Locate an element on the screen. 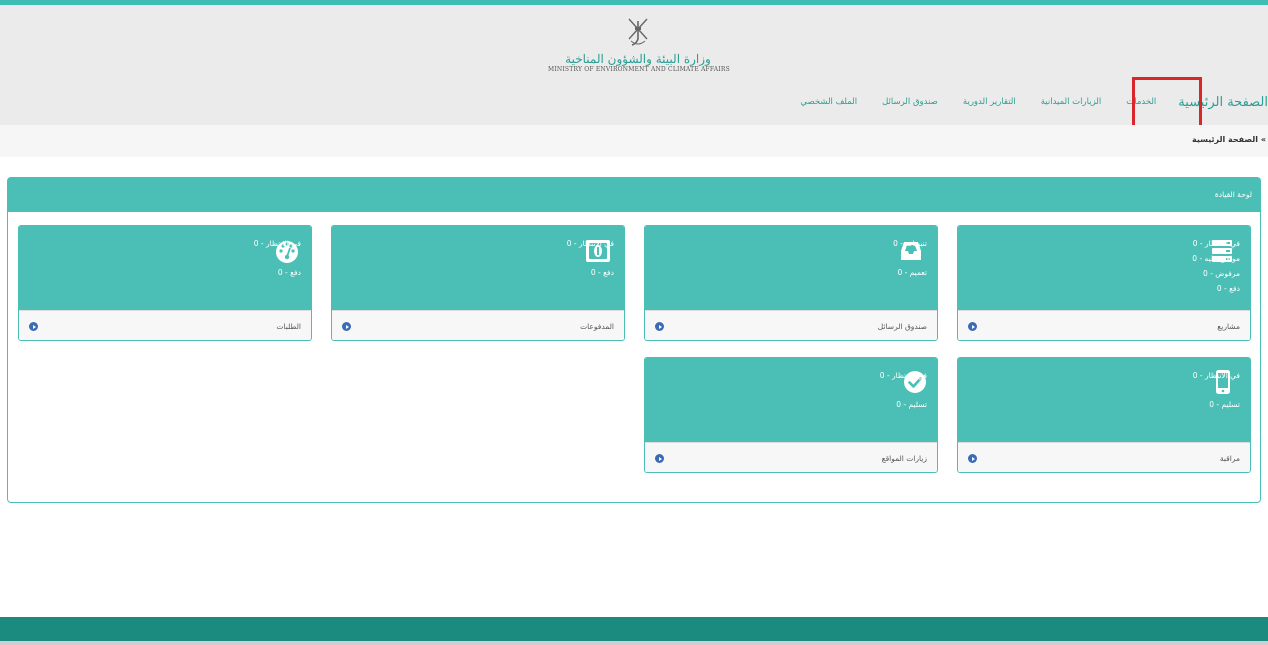 The image size is (1268, 645). khanjar-emblem-icon is located at coordinates (638, 32).